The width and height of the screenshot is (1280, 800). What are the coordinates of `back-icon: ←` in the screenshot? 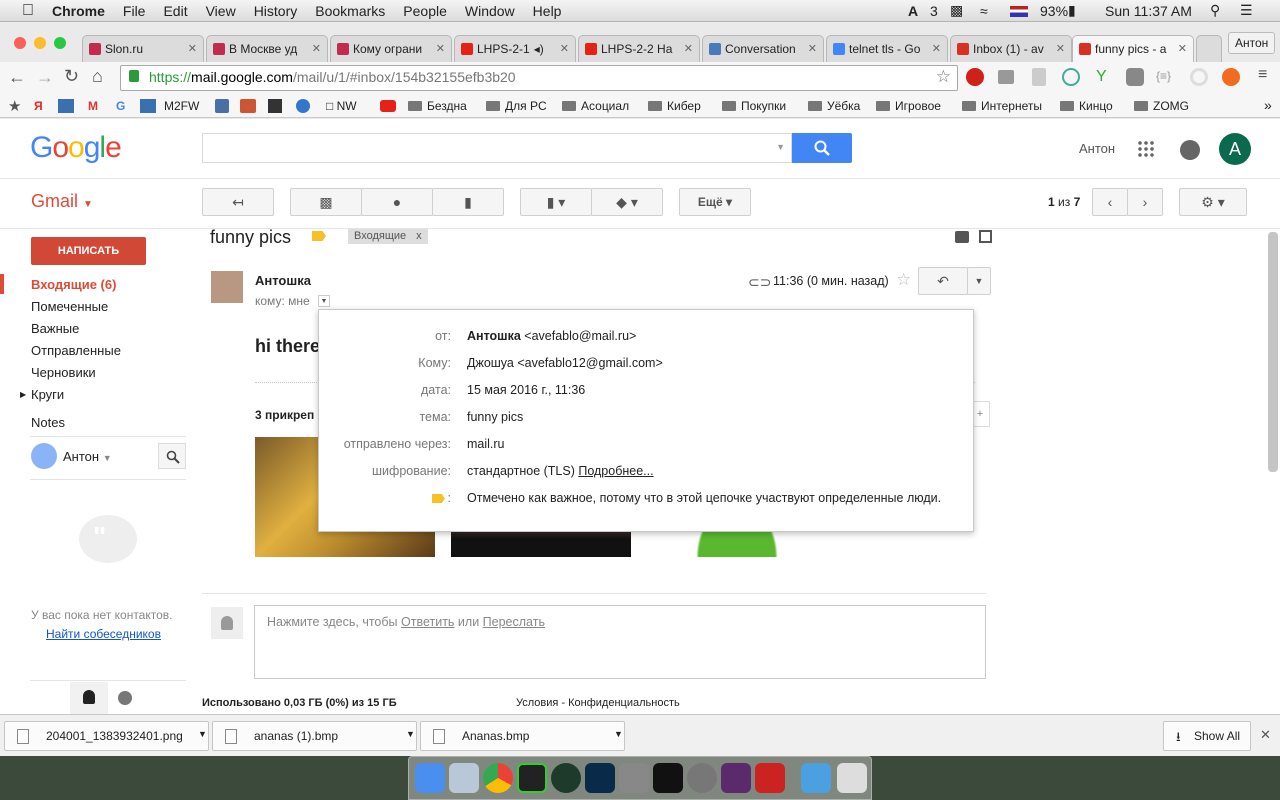 It's located at (17, 77).